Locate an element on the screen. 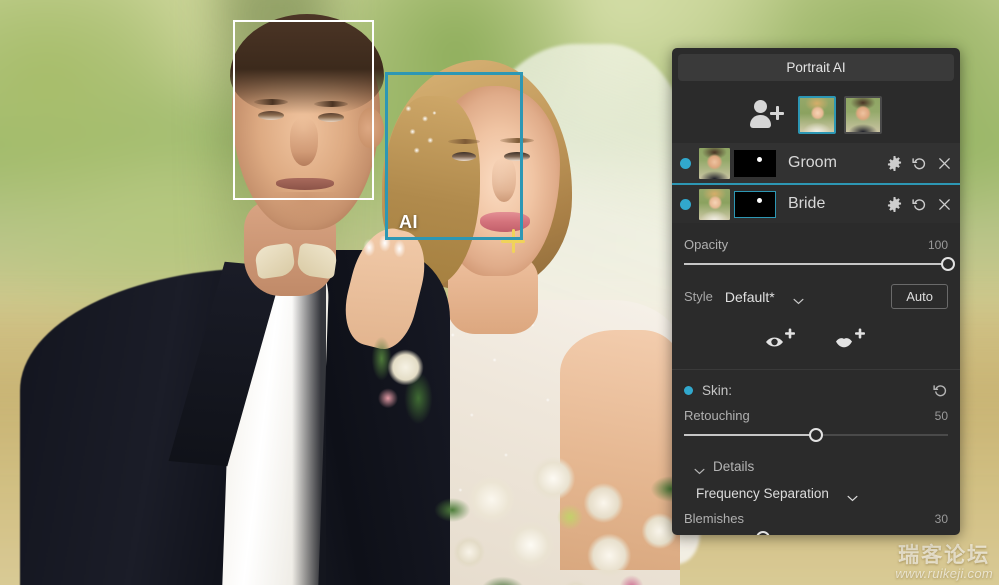 This screenshot has width=999, height=585. layer-row-bride: Bride is located at coordinates (816, 203).